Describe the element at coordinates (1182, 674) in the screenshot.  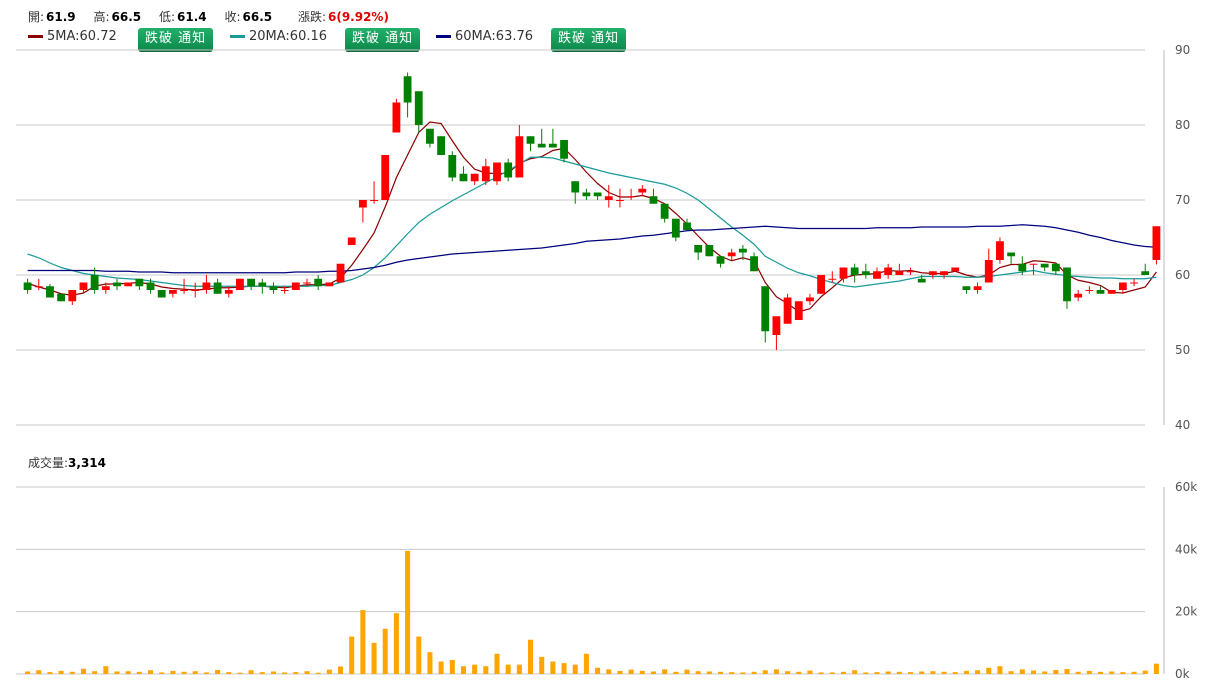
I see `volume-tick-label: 0k` at that location.